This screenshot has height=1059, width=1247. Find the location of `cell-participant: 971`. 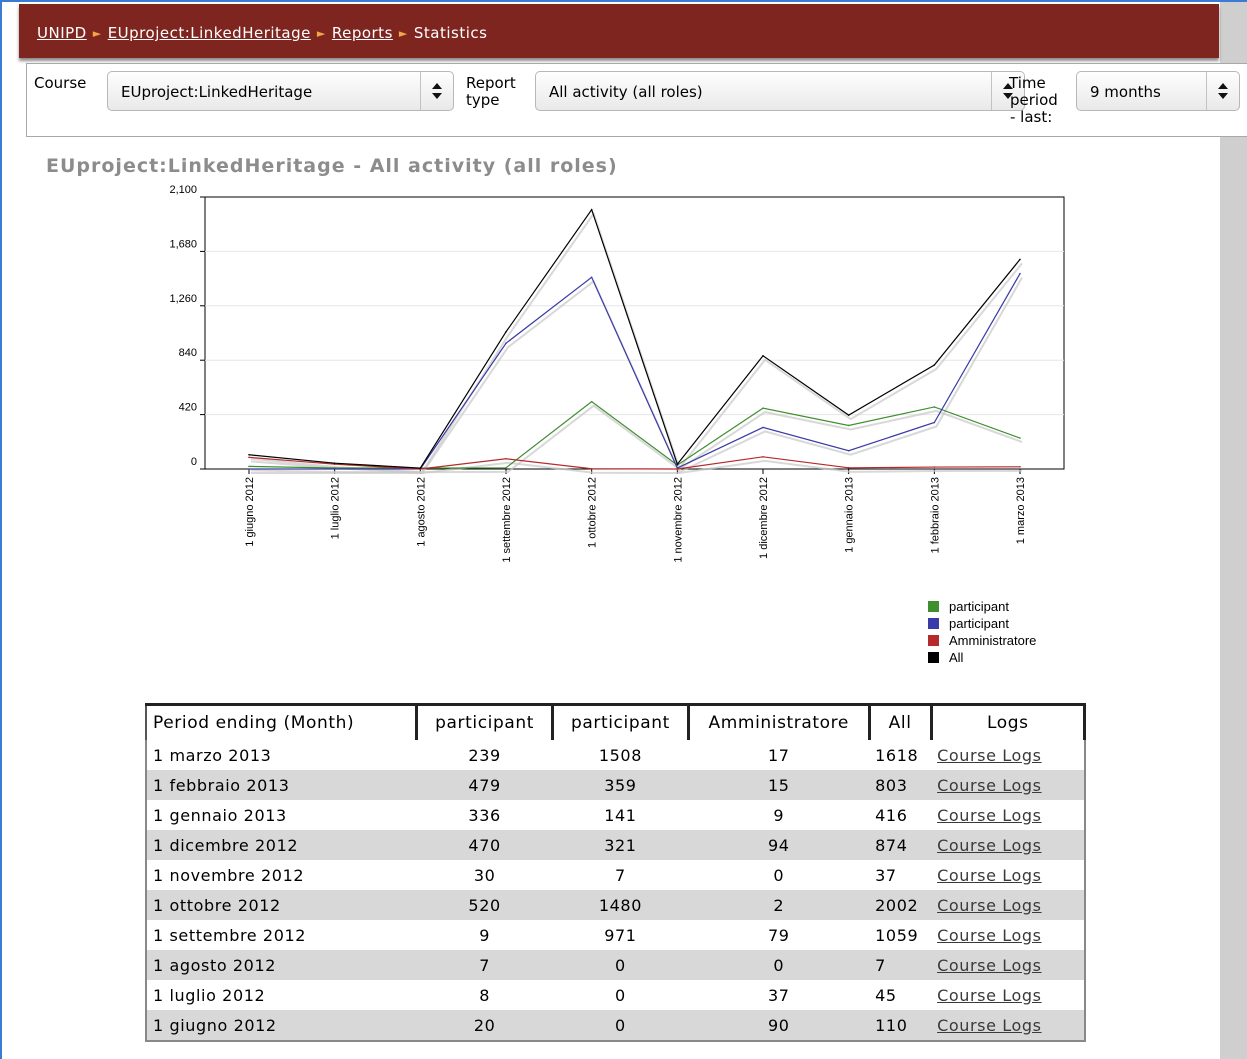

cell-participant: 971 is located at coordinates (620, 935).